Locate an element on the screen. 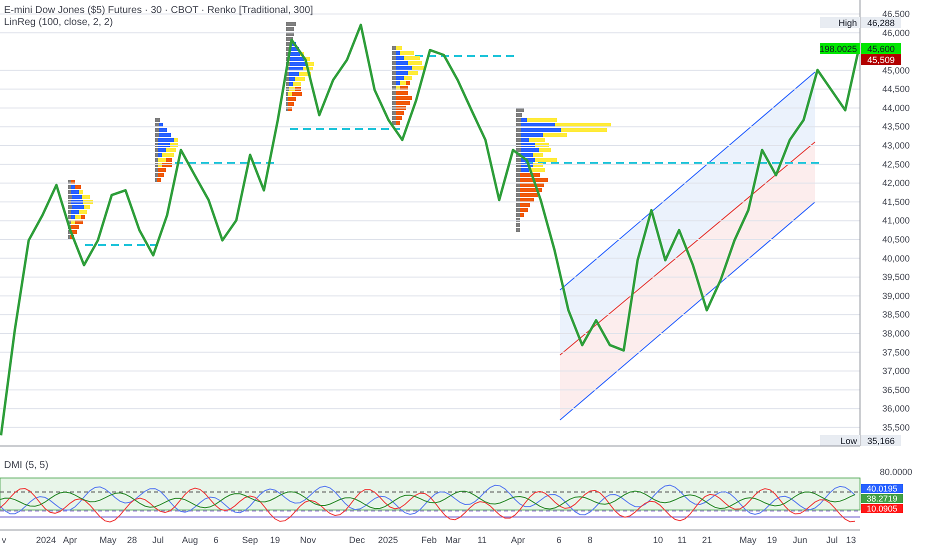 This screenshot has width=932, height=550. time-axis-label: 21 is located at coordinates (707, 540).